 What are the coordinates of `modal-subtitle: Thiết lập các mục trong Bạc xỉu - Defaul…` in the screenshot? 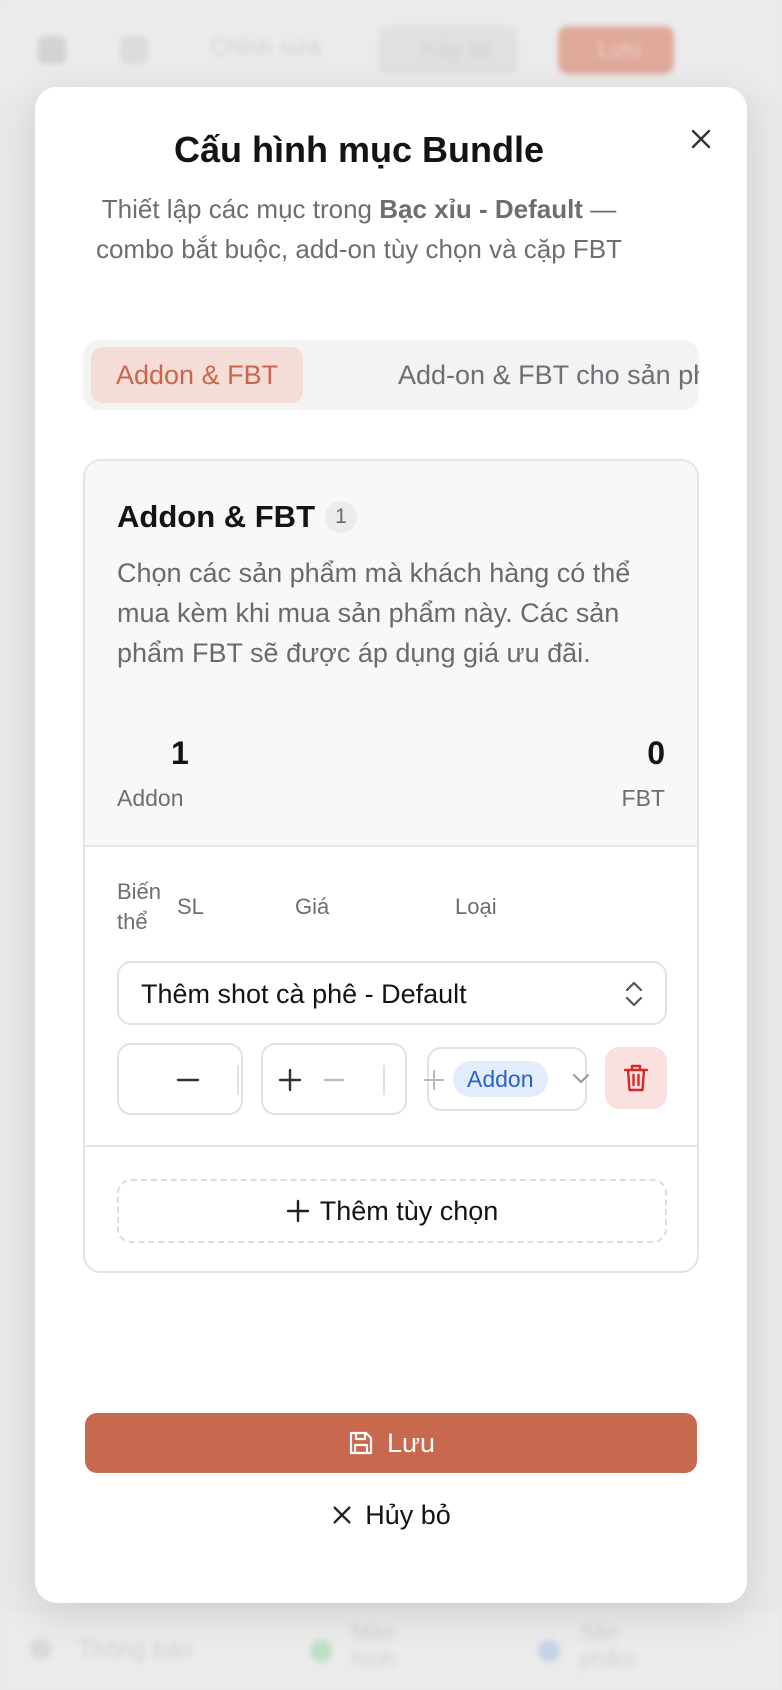 It's located at (359, 229).